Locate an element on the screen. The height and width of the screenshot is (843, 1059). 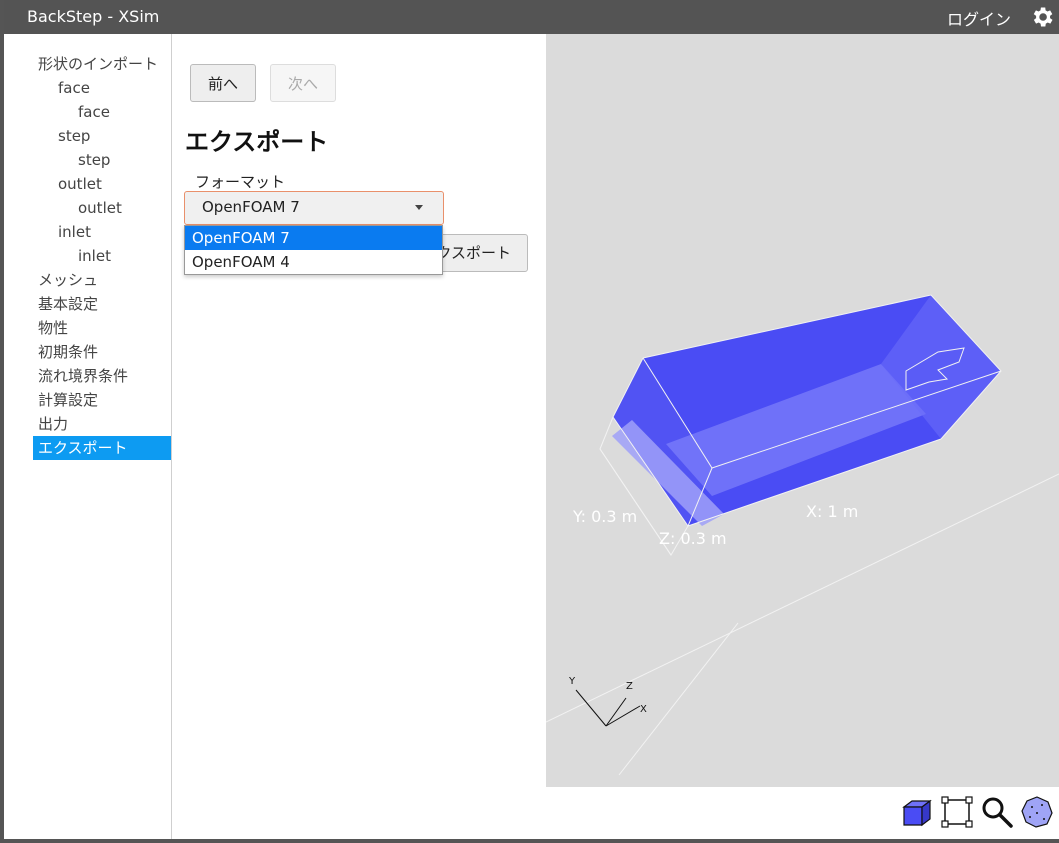
chevron-down-icon is located at coordinates (419, 207).